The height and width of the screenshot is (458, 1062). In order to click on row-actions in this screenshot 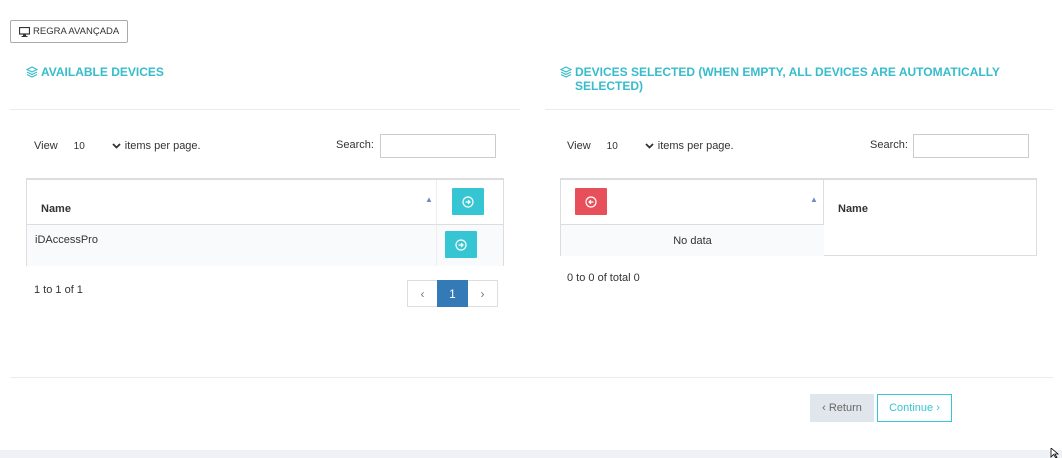, I will do `click(470, 245)`.